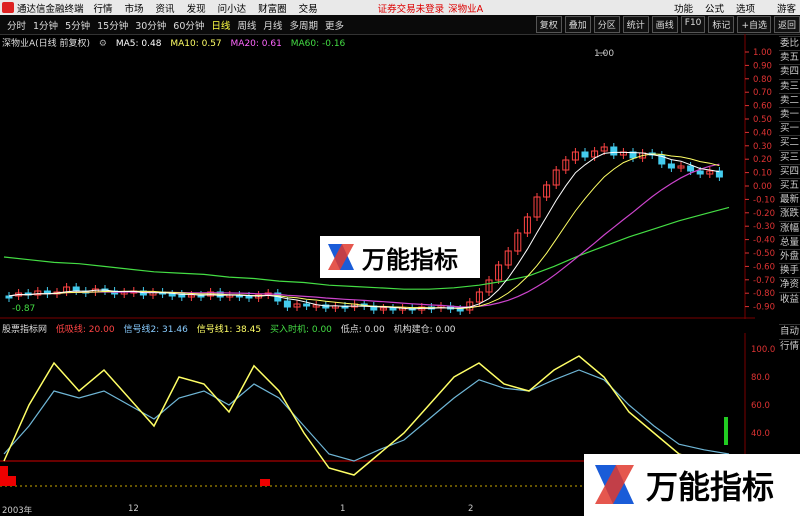 This screenshot has width=800, height=516. What do you see at coordinates (50, 9) in the screenshot?
I see `app-title: 通达信金融终端` at bounding box center [50, 9].